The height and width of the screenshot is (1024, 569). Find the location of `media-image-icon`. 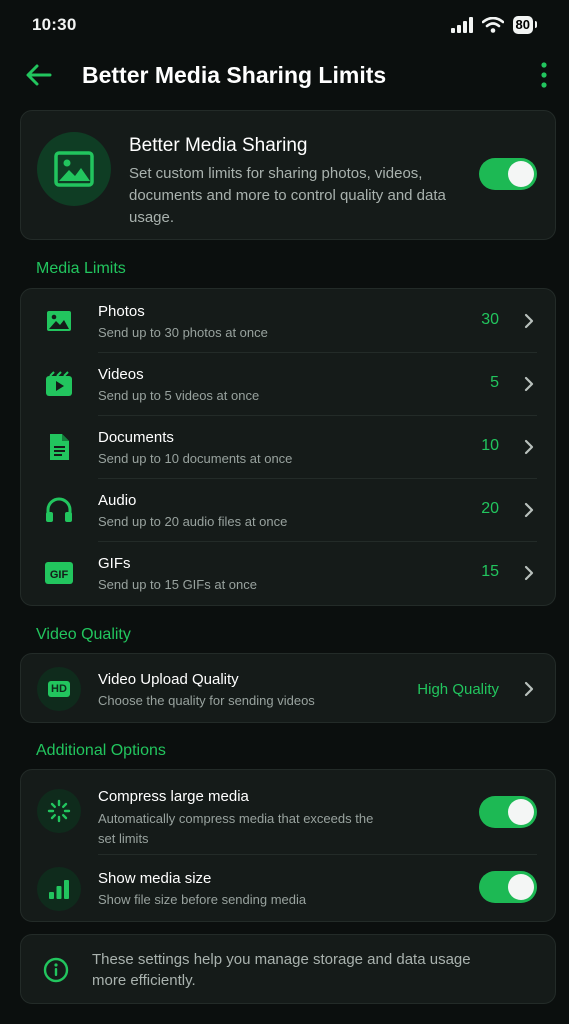

media-image-icon is located at coordinates (74, 169).